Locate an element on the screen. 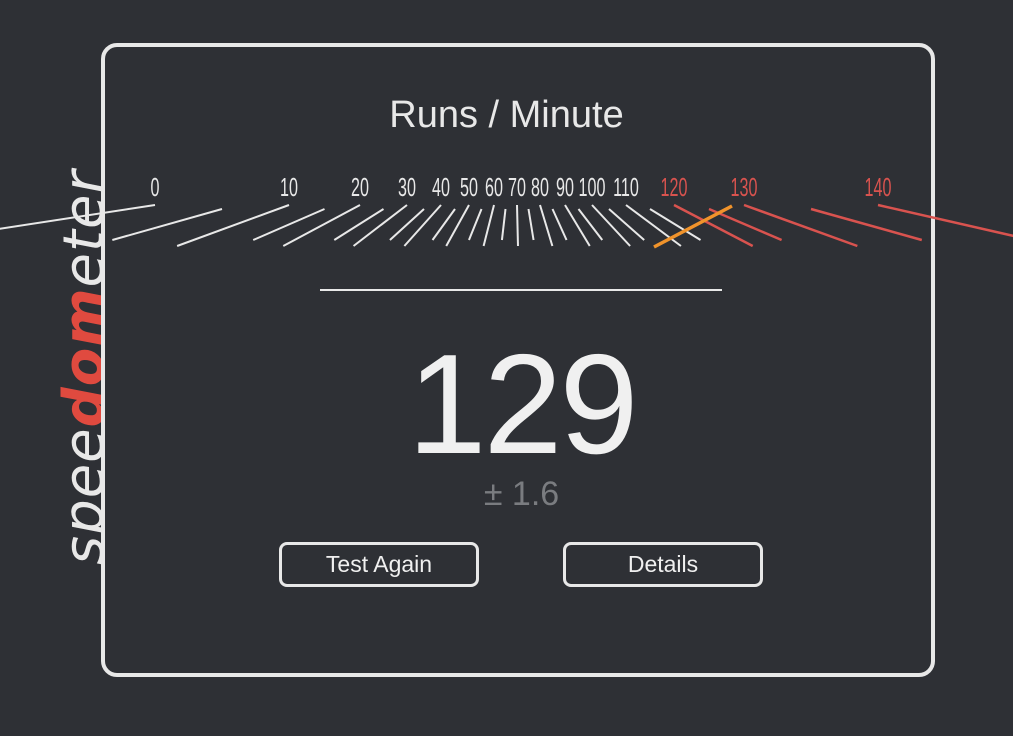  gauge-tick-label: 110 is located at coordinates (626, 187).